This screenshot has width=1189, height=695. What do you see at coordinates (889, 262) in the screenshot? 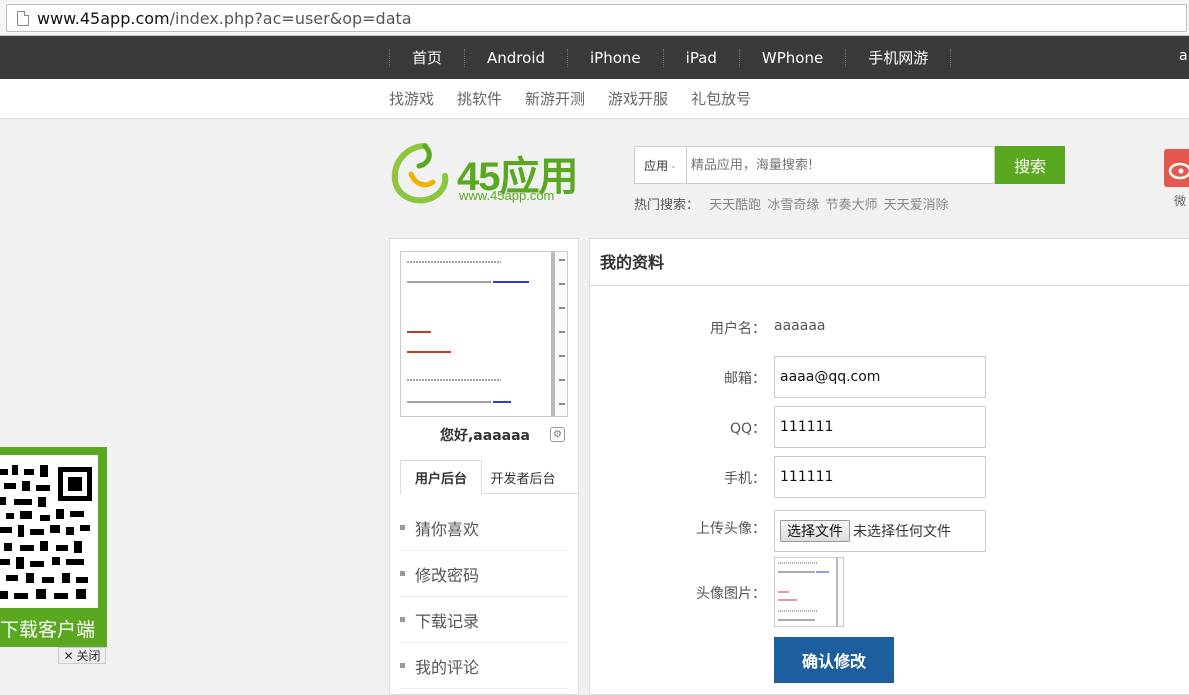
I see `page-title: 我的资料` at bounding box center [889, 262].